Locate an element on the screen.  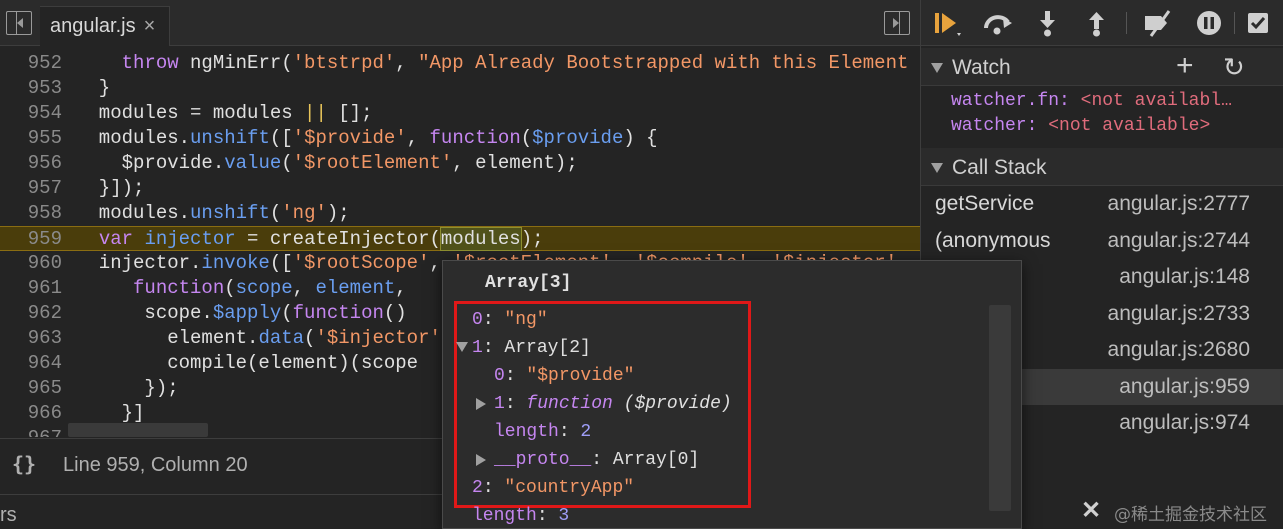
close-tab-icon: × is located at coordinates (150, 26).